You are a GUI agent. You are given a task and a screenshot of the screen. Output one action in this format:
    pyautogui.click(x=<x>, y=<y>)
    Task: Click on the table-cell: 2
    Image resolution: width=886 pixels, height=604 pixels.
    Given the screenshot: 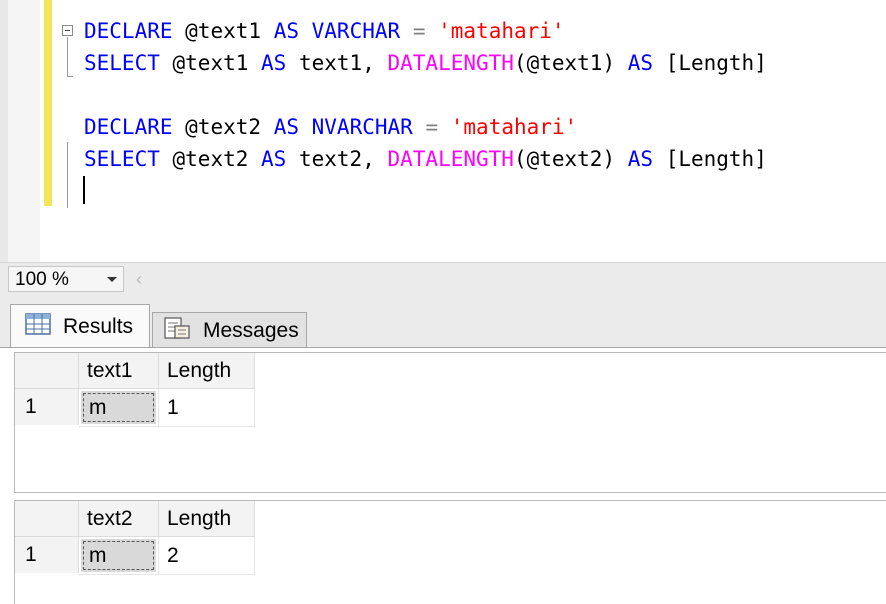 What is the action you would take?
    pyautogui.click(x=207, y=556)
    